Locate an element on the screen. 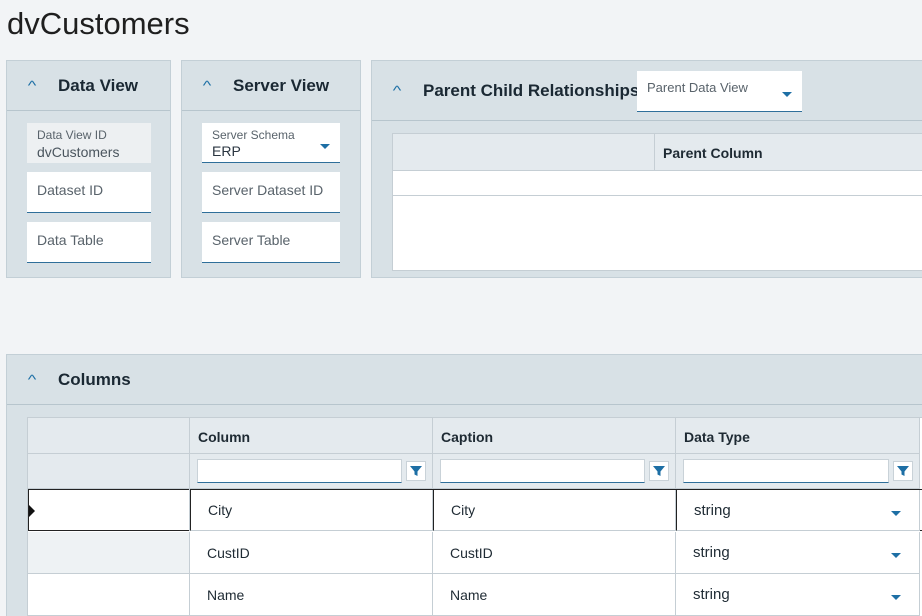 Image resolution: width=922 pixels, height=616 pixels. dataset-id-field: Dataset ID is located at coordinates (89, 192).